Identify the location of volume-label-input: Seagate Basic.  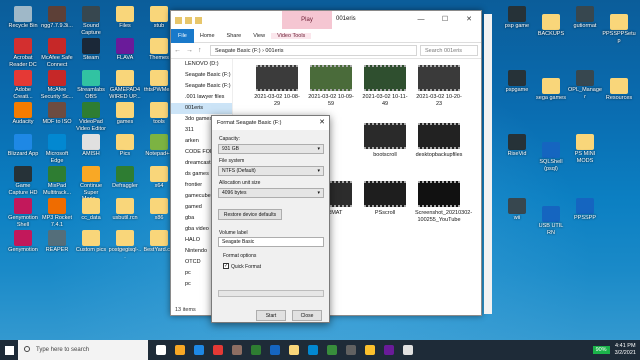
(271, 242).